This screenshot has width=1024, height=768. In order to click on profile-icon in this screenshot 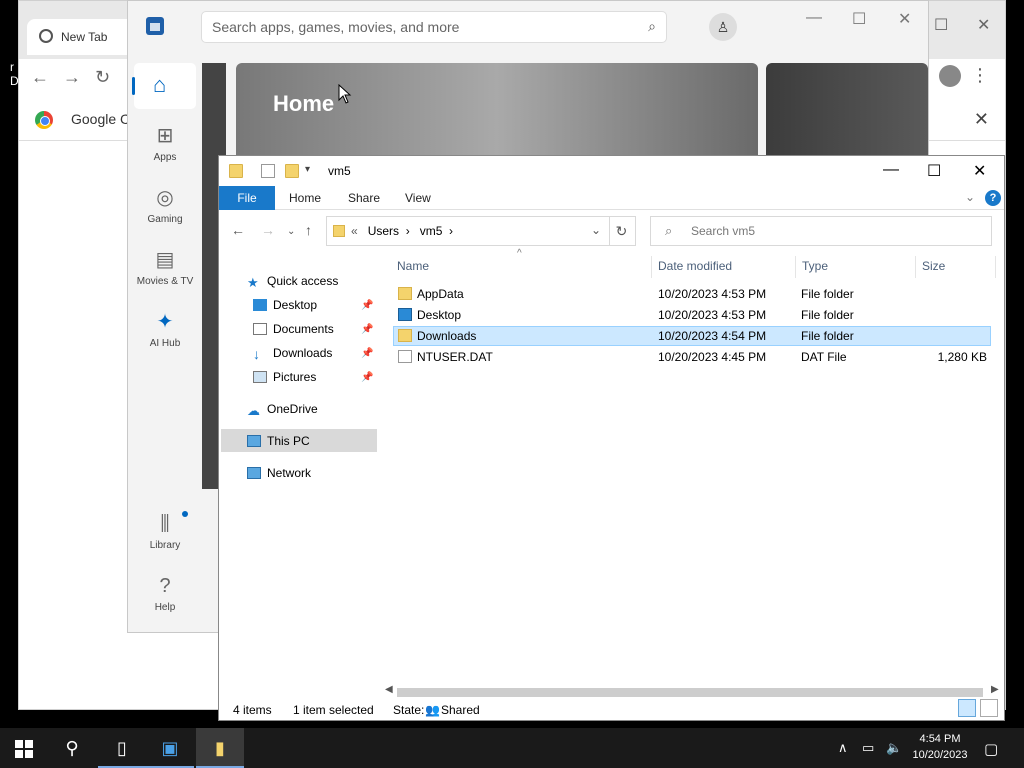, I will do `click(950, 76)`.